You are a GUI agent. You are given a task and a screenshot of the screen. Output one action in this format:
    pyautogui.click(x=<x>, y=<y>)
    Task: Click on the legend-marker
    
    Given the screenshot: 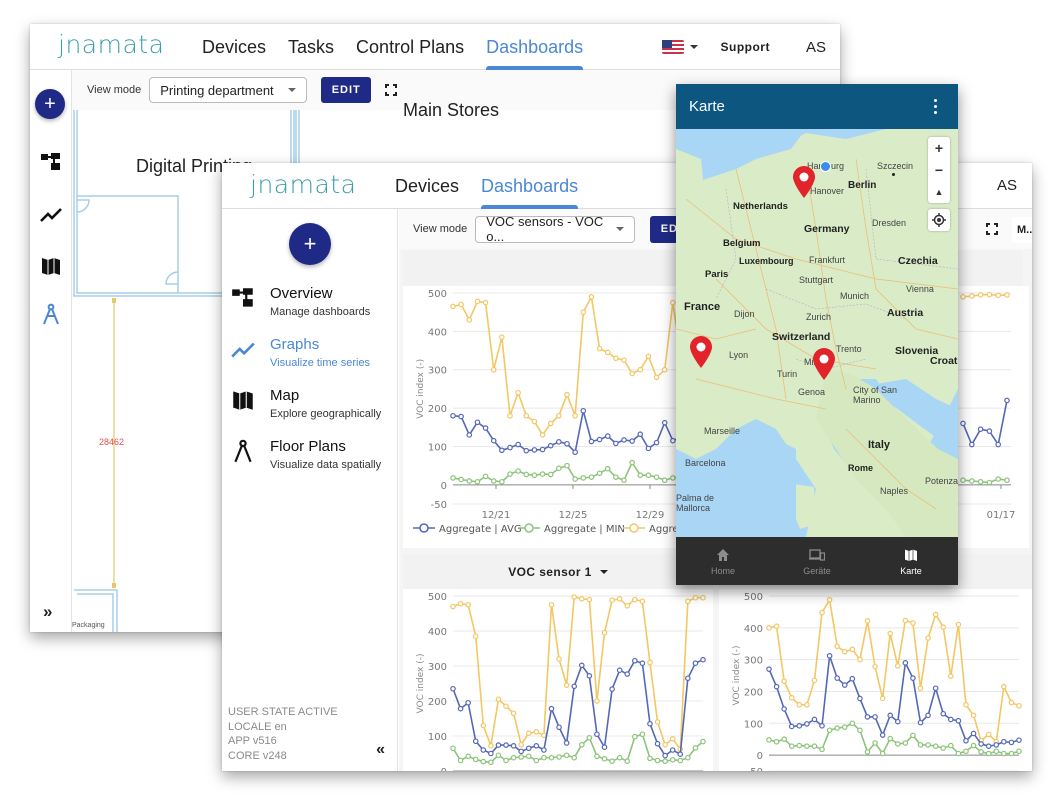 What is the action you would take?
    pyautogui.click(x=634, y=528)
    